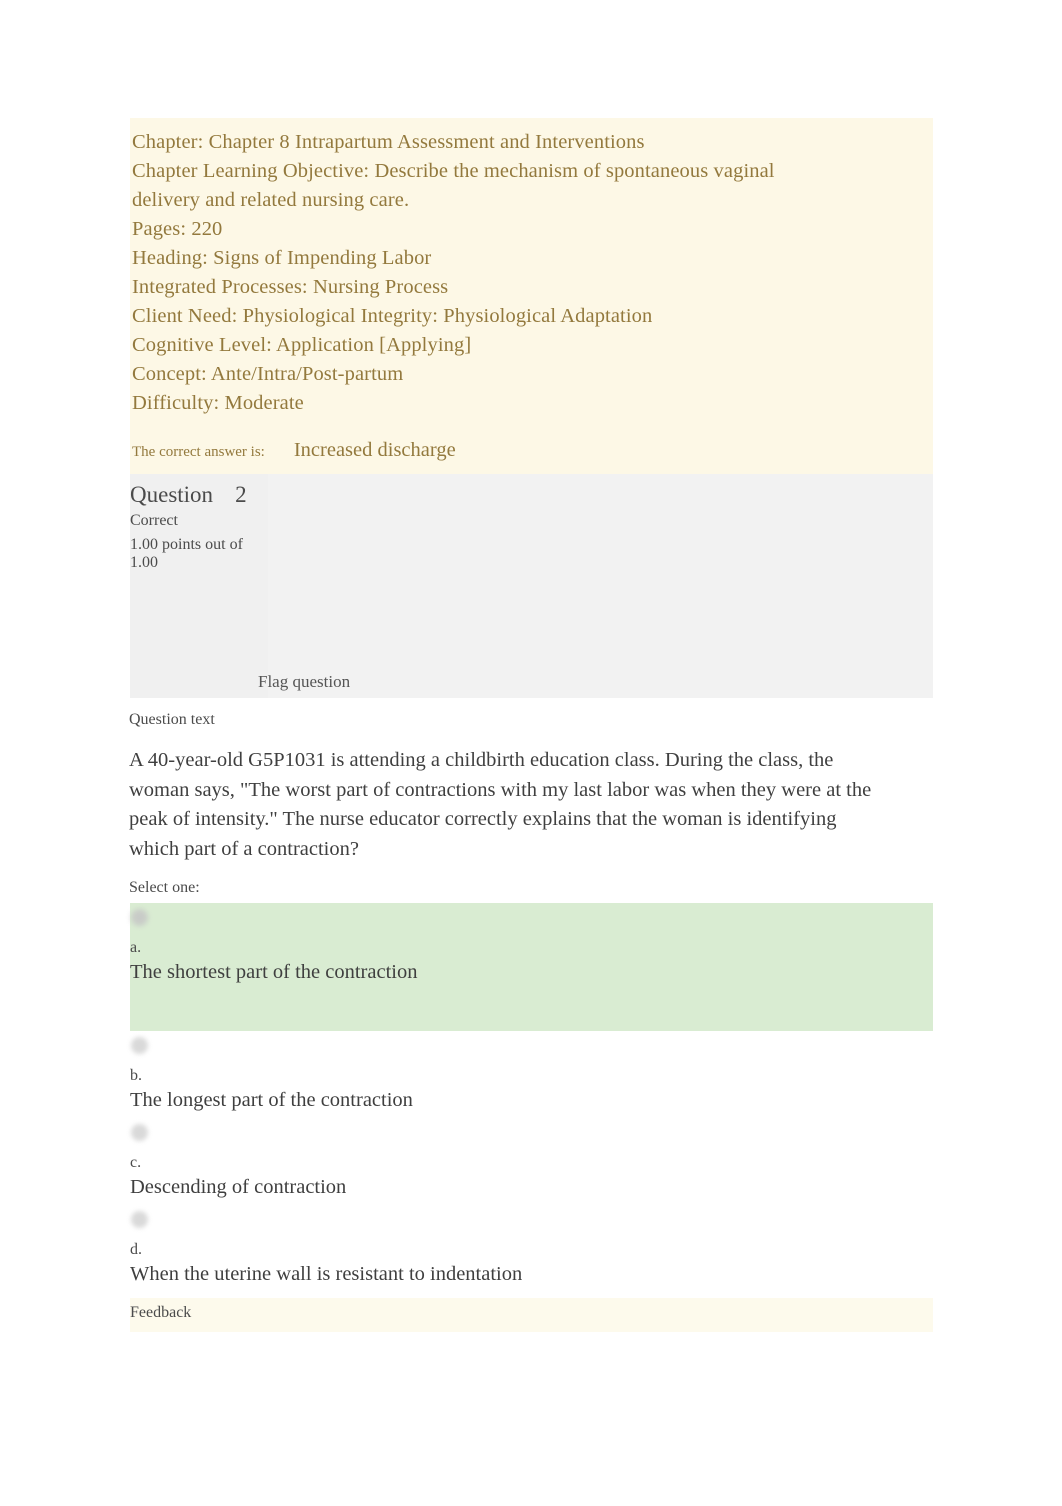  I want to click on answer-letter: c., so click(136, 1162).